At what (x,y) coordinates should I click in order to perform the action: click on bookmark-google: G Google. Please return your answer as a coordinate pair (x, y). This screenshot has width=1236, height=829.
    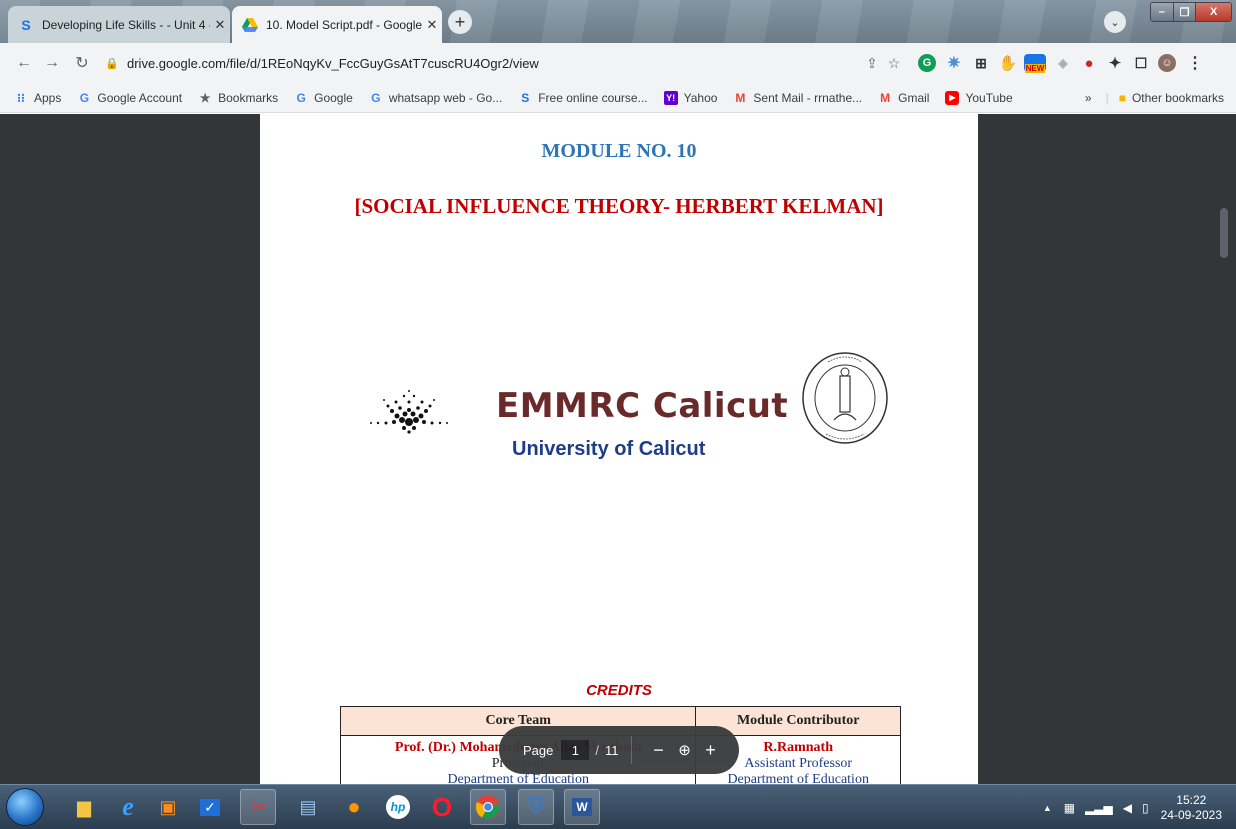
    Looking at the image, I should click on (323, 97).